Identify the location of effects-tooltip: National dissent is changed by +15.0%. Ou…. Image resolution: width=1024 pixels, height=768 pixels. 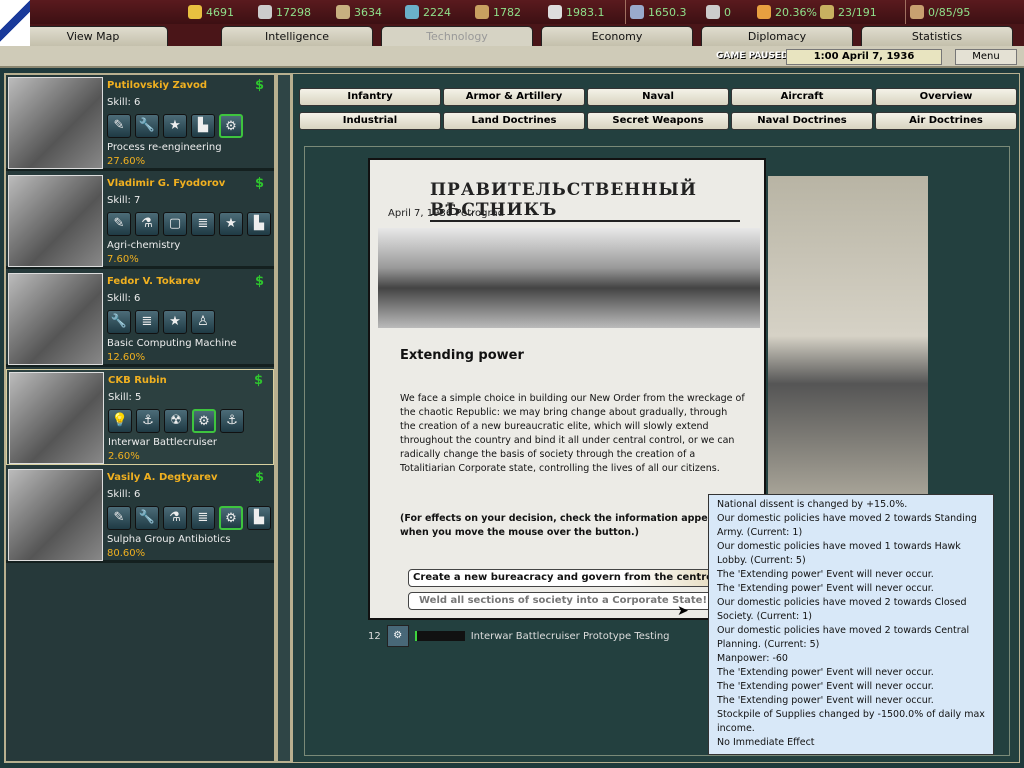
(851, 624).